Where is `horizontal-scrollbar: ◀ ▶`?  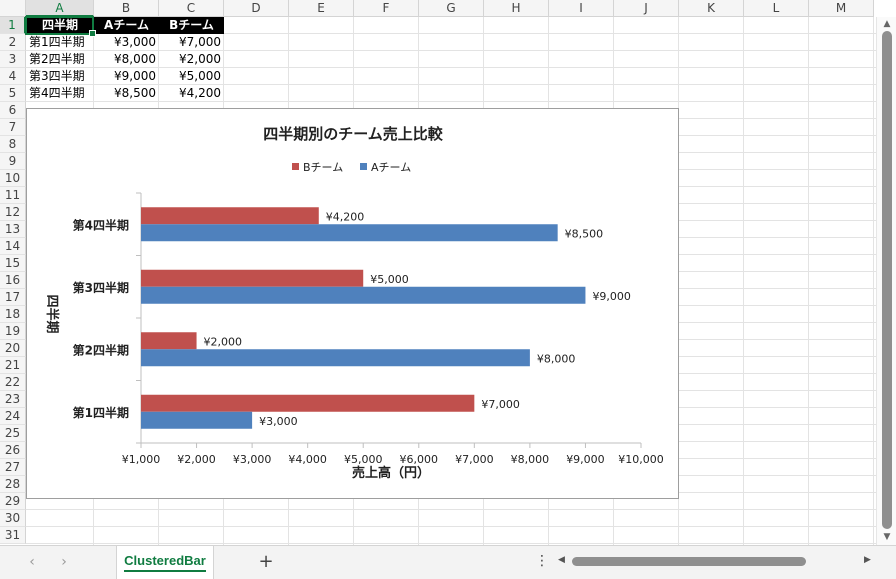
horizontal-scrollbar: ◀ ▶ is located at coordinates (716, 562).